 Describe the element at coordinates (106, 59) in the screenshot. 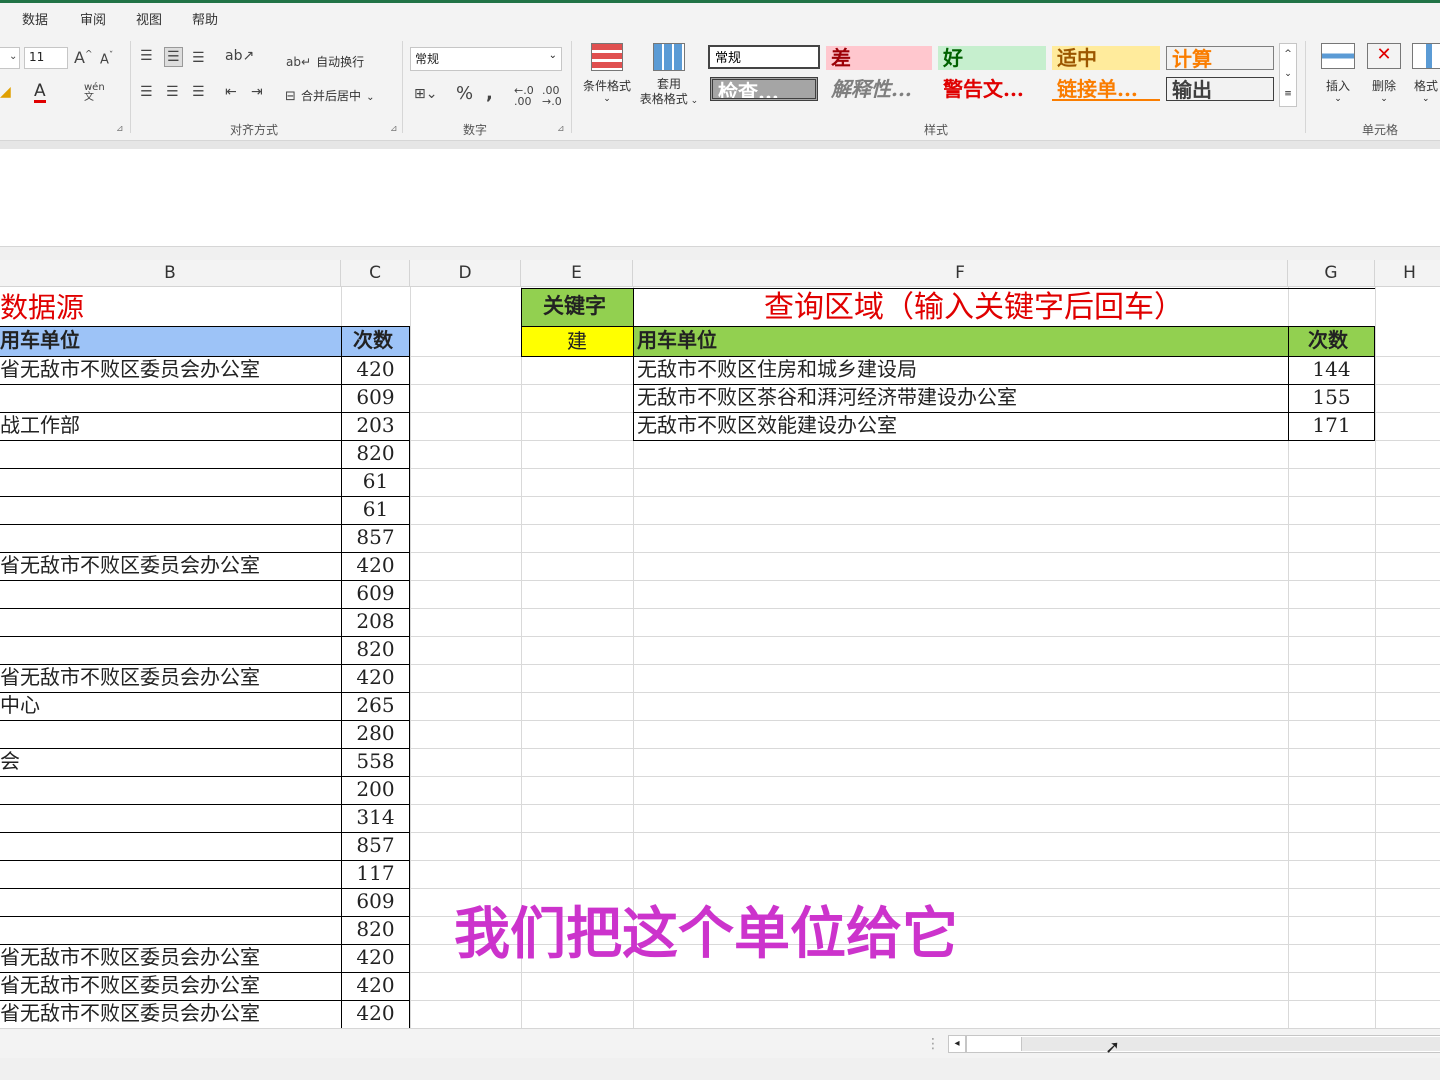

I see `decrease-font-icon: Aˇ` at that location.